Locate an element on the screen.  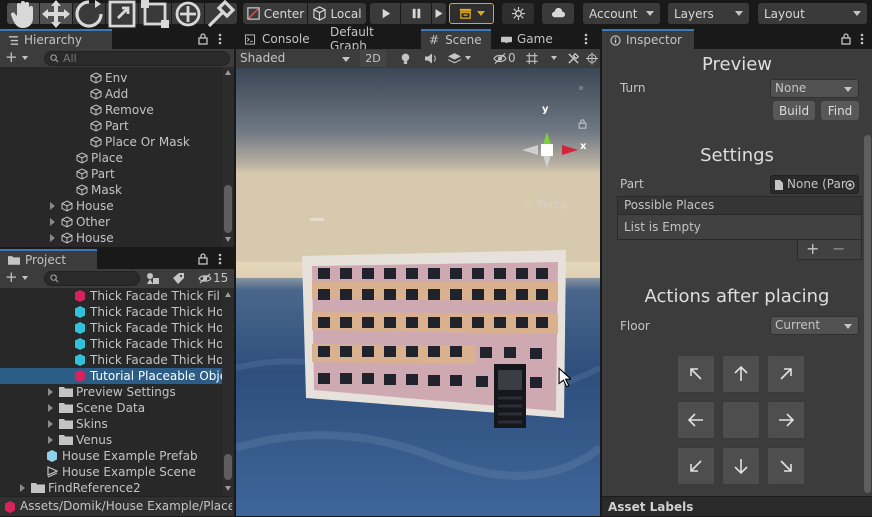
tree-item: Env is located at coordinates (108, 78).